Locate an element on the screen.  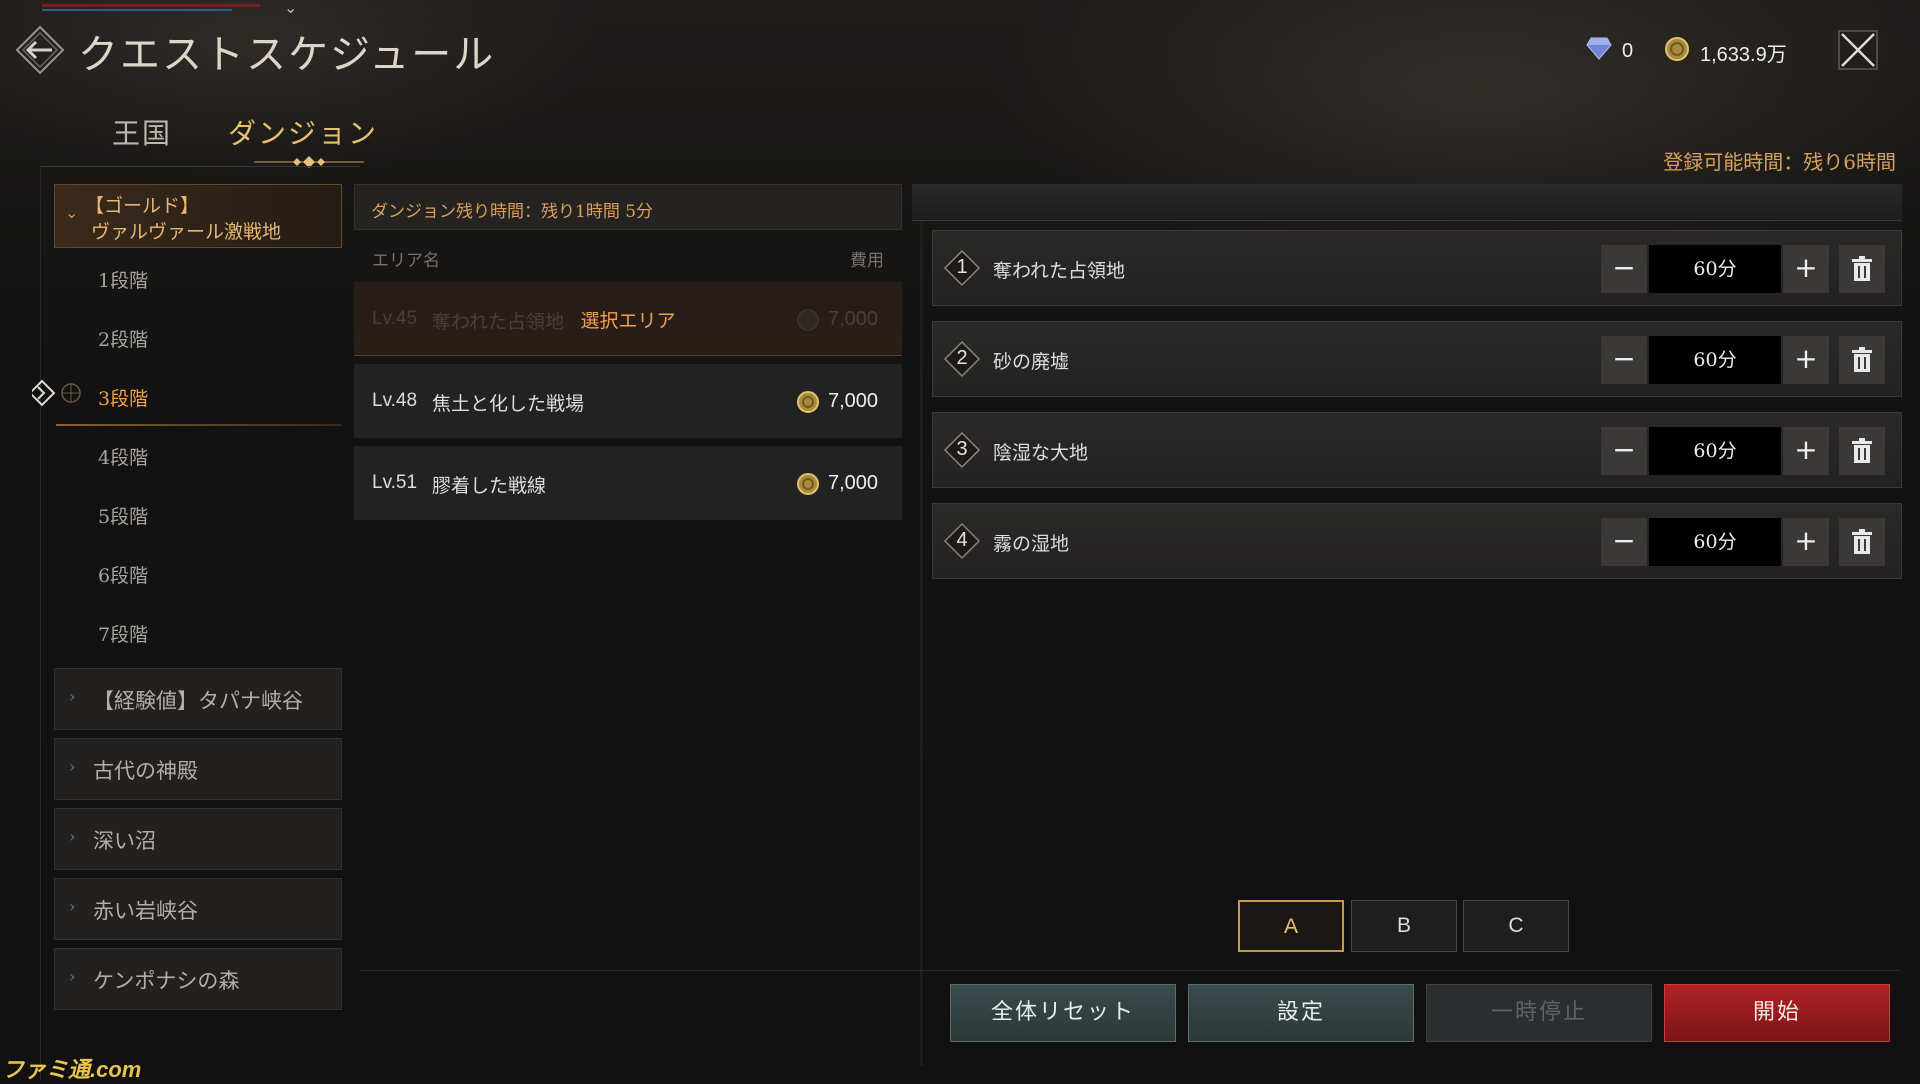
stage-5: 5段階 is located at coordinates (123, 515).